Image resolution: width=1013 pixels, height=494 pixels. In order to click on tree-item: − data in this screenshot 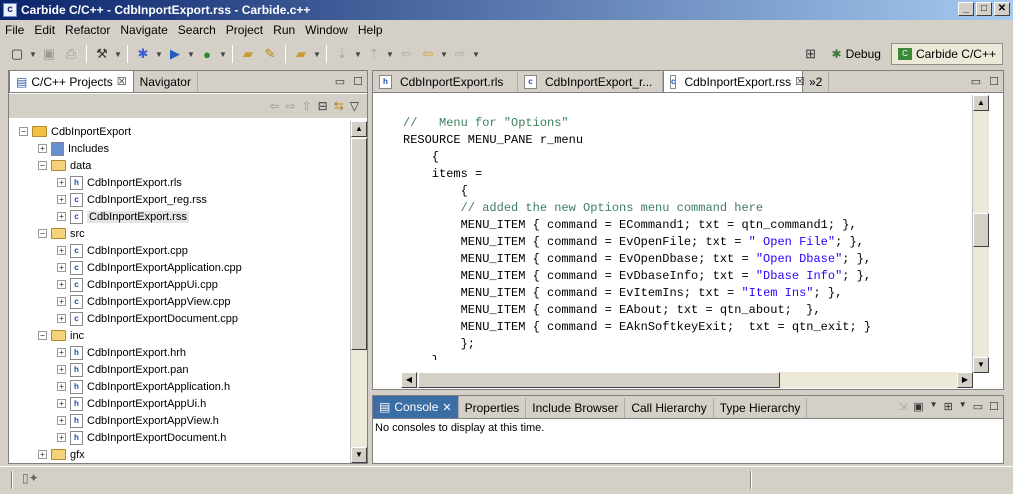, I will do `click(64, 165)`.